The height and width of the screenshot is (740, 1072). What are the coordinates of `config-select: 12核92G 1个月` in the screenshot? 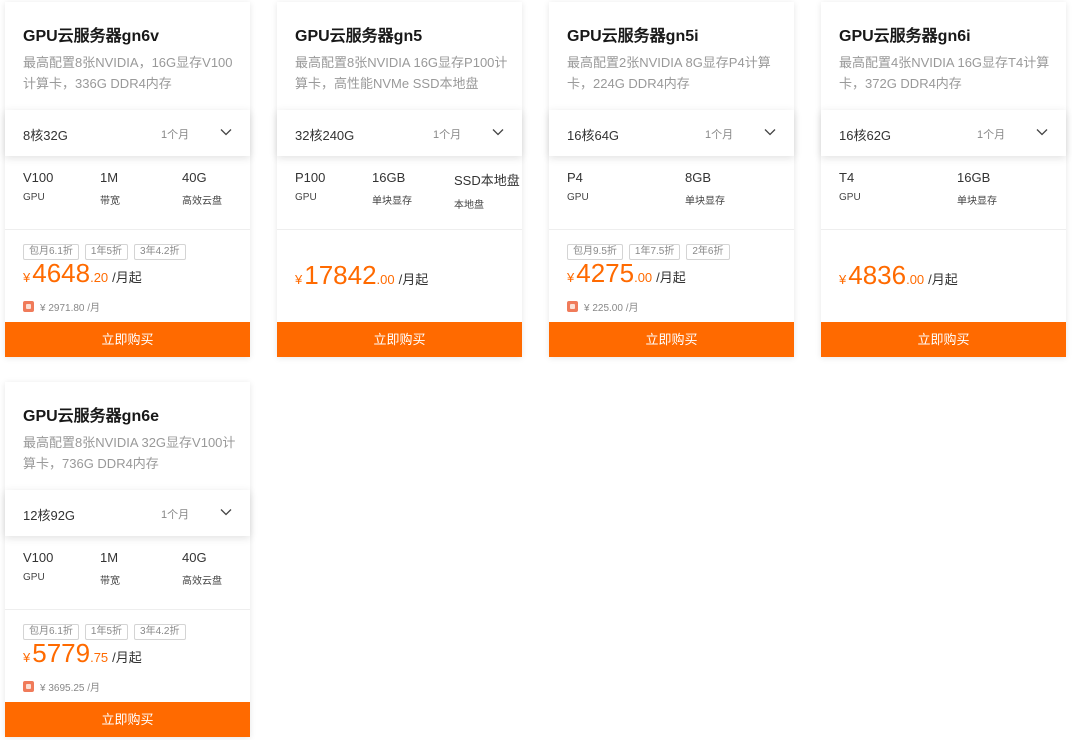 It's located at (127, 513).